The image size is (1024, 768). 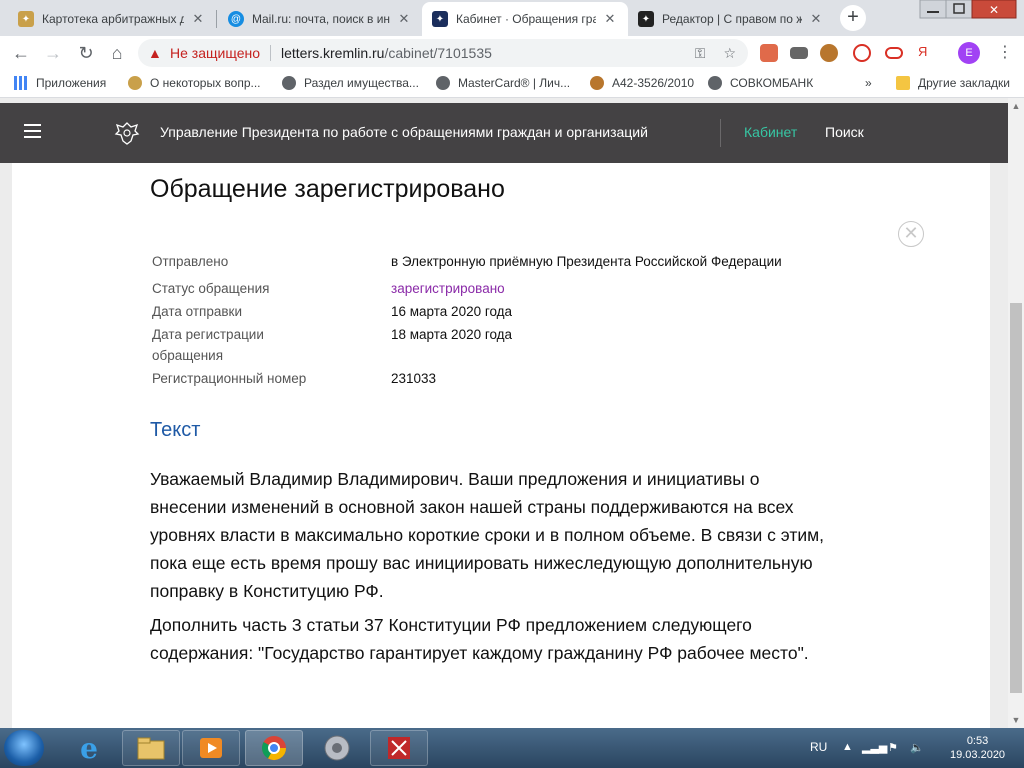 I want to click on close-icon: ✕, so click(x=911, y=234).